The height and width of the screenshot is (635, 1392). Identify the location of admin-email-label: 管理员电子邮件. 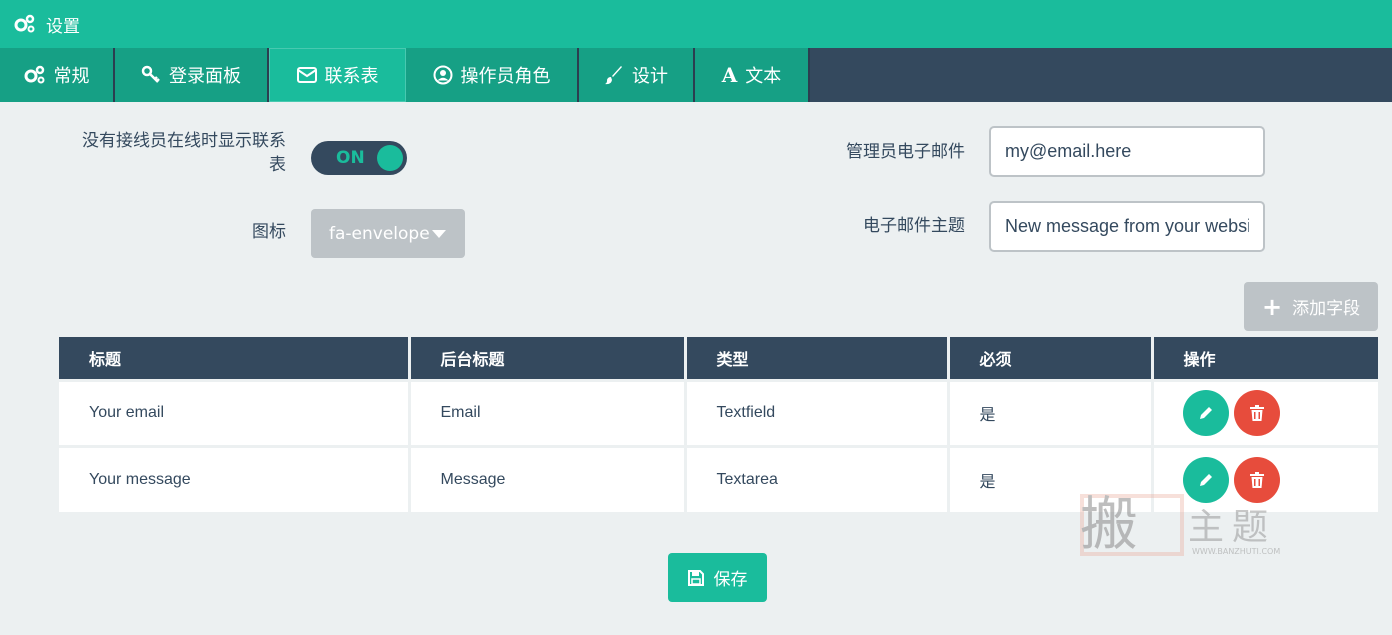
(905, 152).